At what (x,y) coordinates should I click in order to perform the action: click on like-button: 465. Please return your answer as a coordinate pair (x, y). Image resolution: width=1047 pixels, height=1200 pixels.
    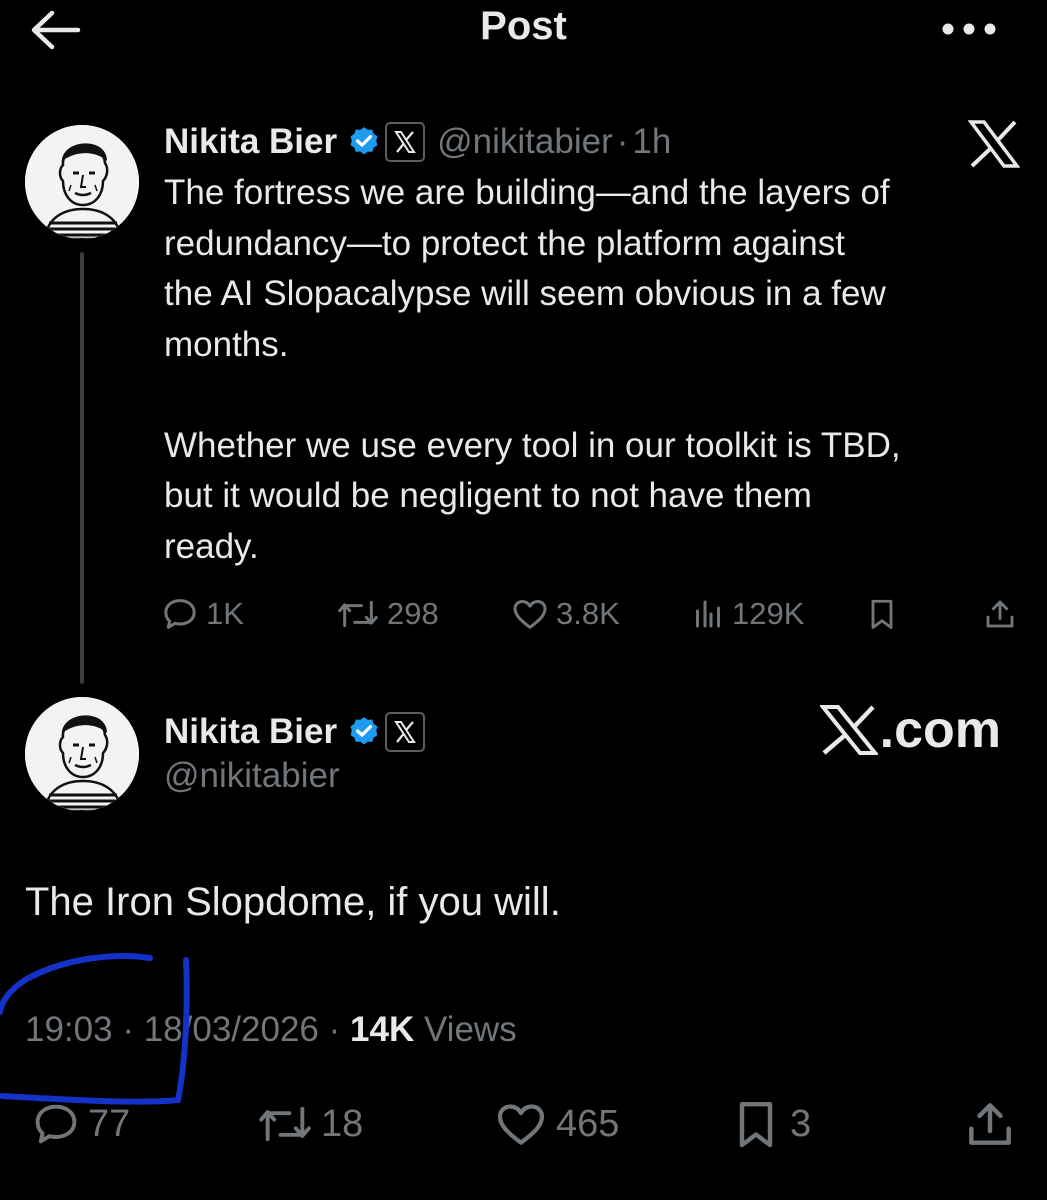
    Looking at the image, I should click on (555, 1124).